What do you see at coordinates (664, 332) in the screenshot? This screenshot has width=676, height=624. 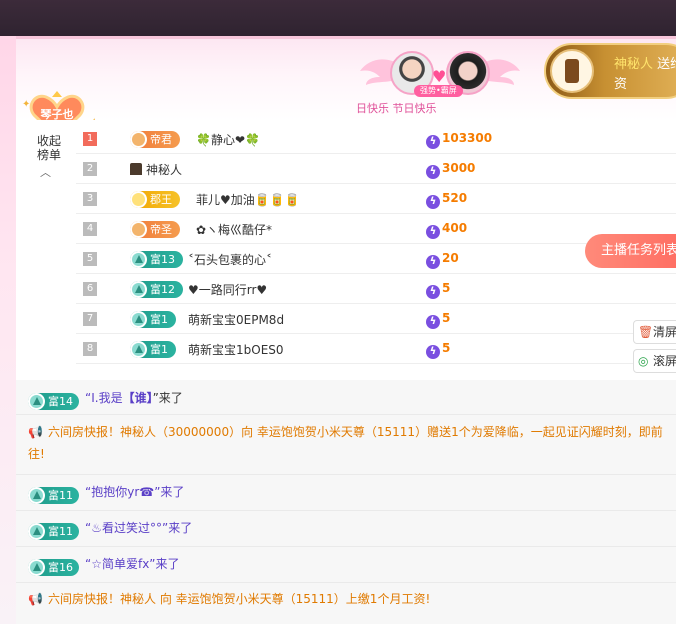 I see `clear-screen-label: 清屏` at bounding box center [664, 332].